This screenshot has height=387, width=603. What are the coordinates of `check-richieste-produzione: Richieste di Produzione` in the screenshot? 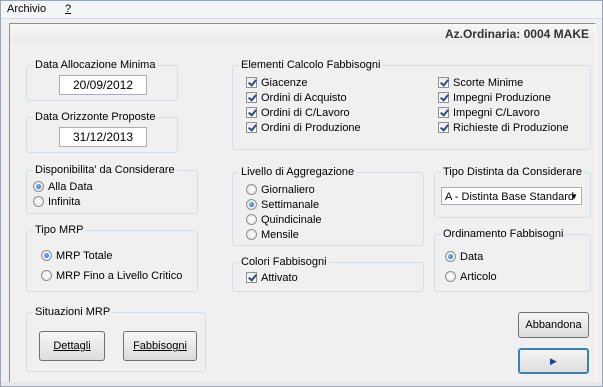 It's located at (503, 128).